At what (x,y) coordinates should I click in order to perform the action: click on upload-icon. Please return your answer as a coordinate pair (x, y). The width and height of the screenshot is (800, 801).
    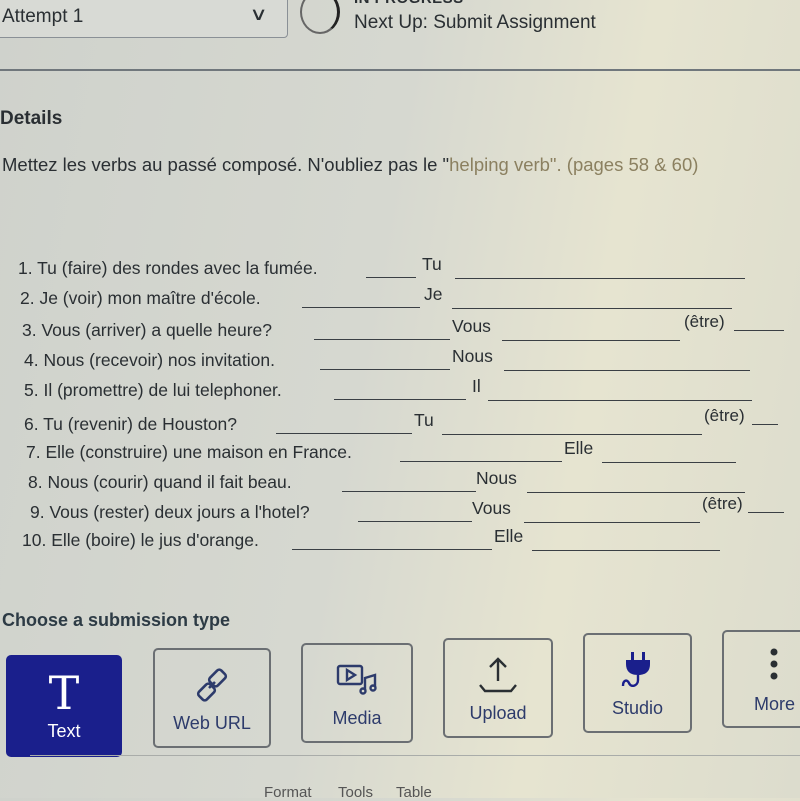
    Looking at the image, I should click on (498, 675).